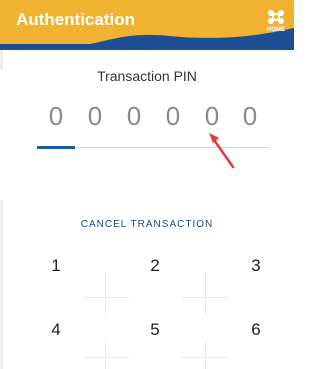 The image size is (320, 369). I want to click on pin-input: 0 0 0 0 0 0, so click(153, 116).